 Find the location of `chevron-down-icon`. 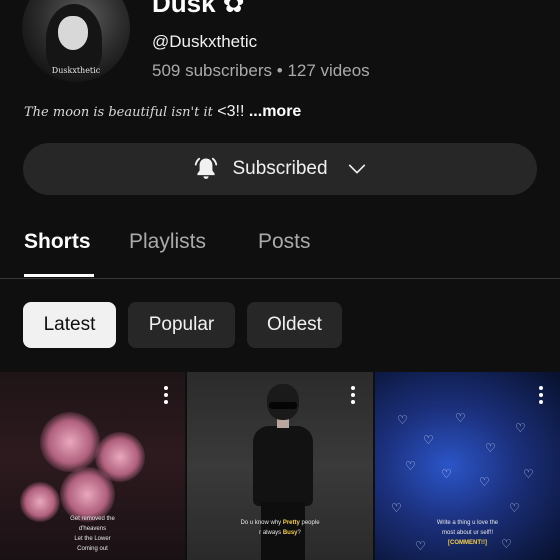

chevron-down-icon is located at coordinates (356, 169).